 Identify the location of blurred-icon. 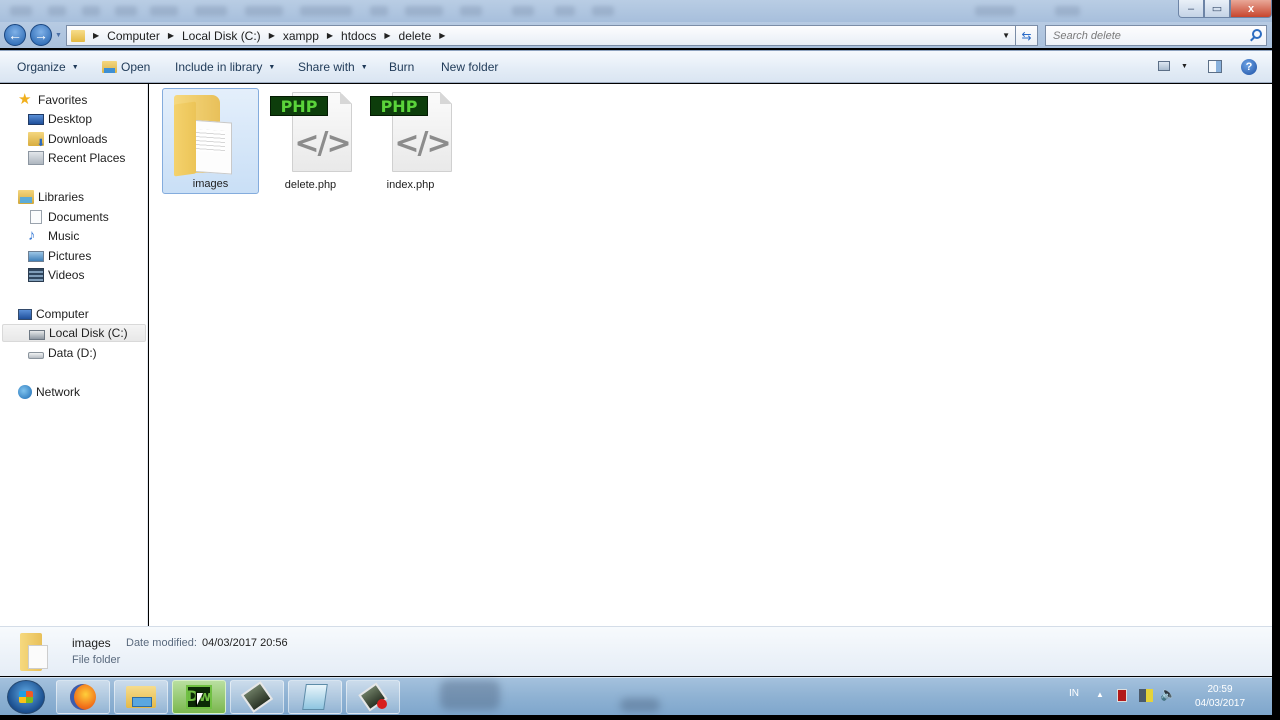
(523, 11).